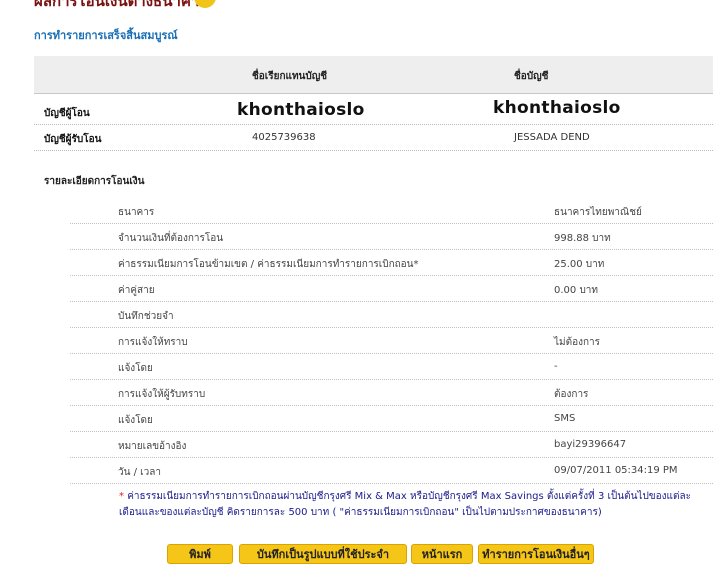  I want to click on sender-account-label: บัญชีผู้โอน, so click(67, 113).